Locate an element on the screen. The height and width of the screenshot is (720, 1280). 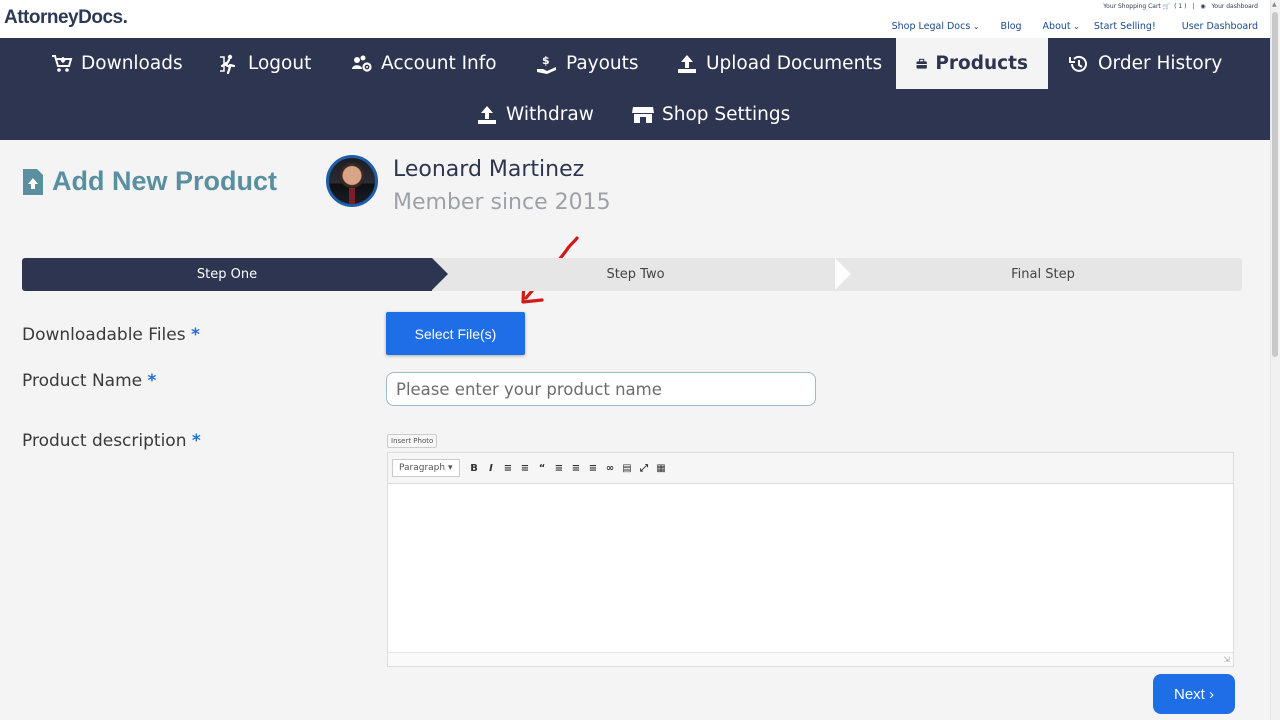
shopping-cart-link: Your Shopping Cart 🛒( 1 ) is located at coordinates (1142, 6).